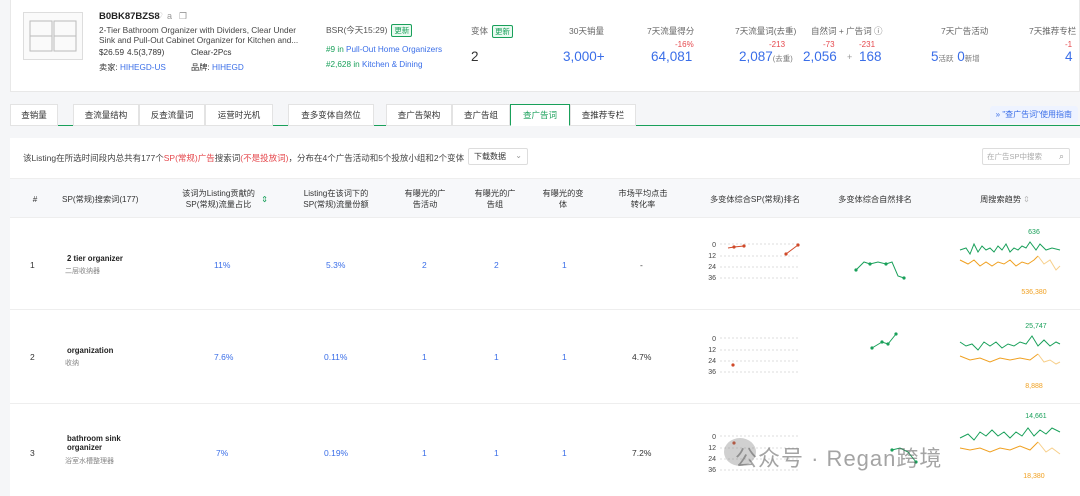  What do you see at coordinates (129, 16) in the screenshot?
I see `product-asin: B0BK87BZS8` at bounding box center [129, 16].